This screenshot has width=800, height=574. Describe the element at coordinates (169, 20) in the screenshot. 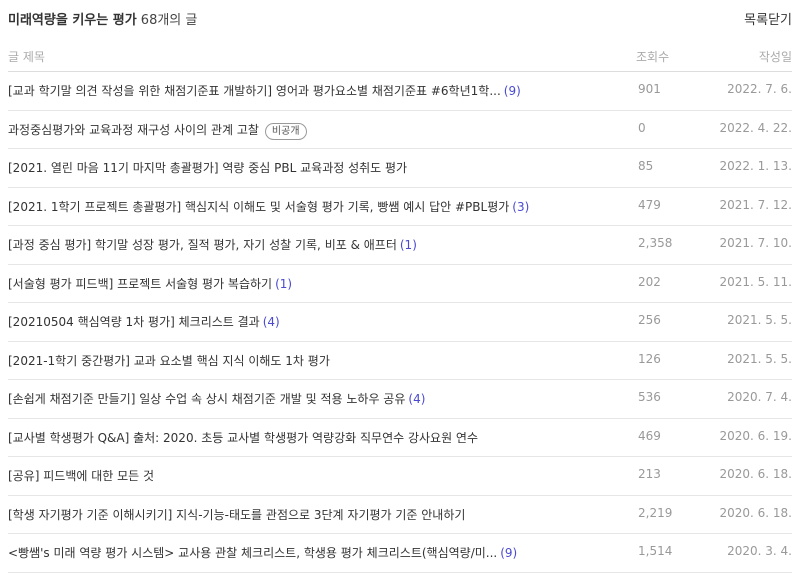

I see `post-count: 68개의 글` at that location.